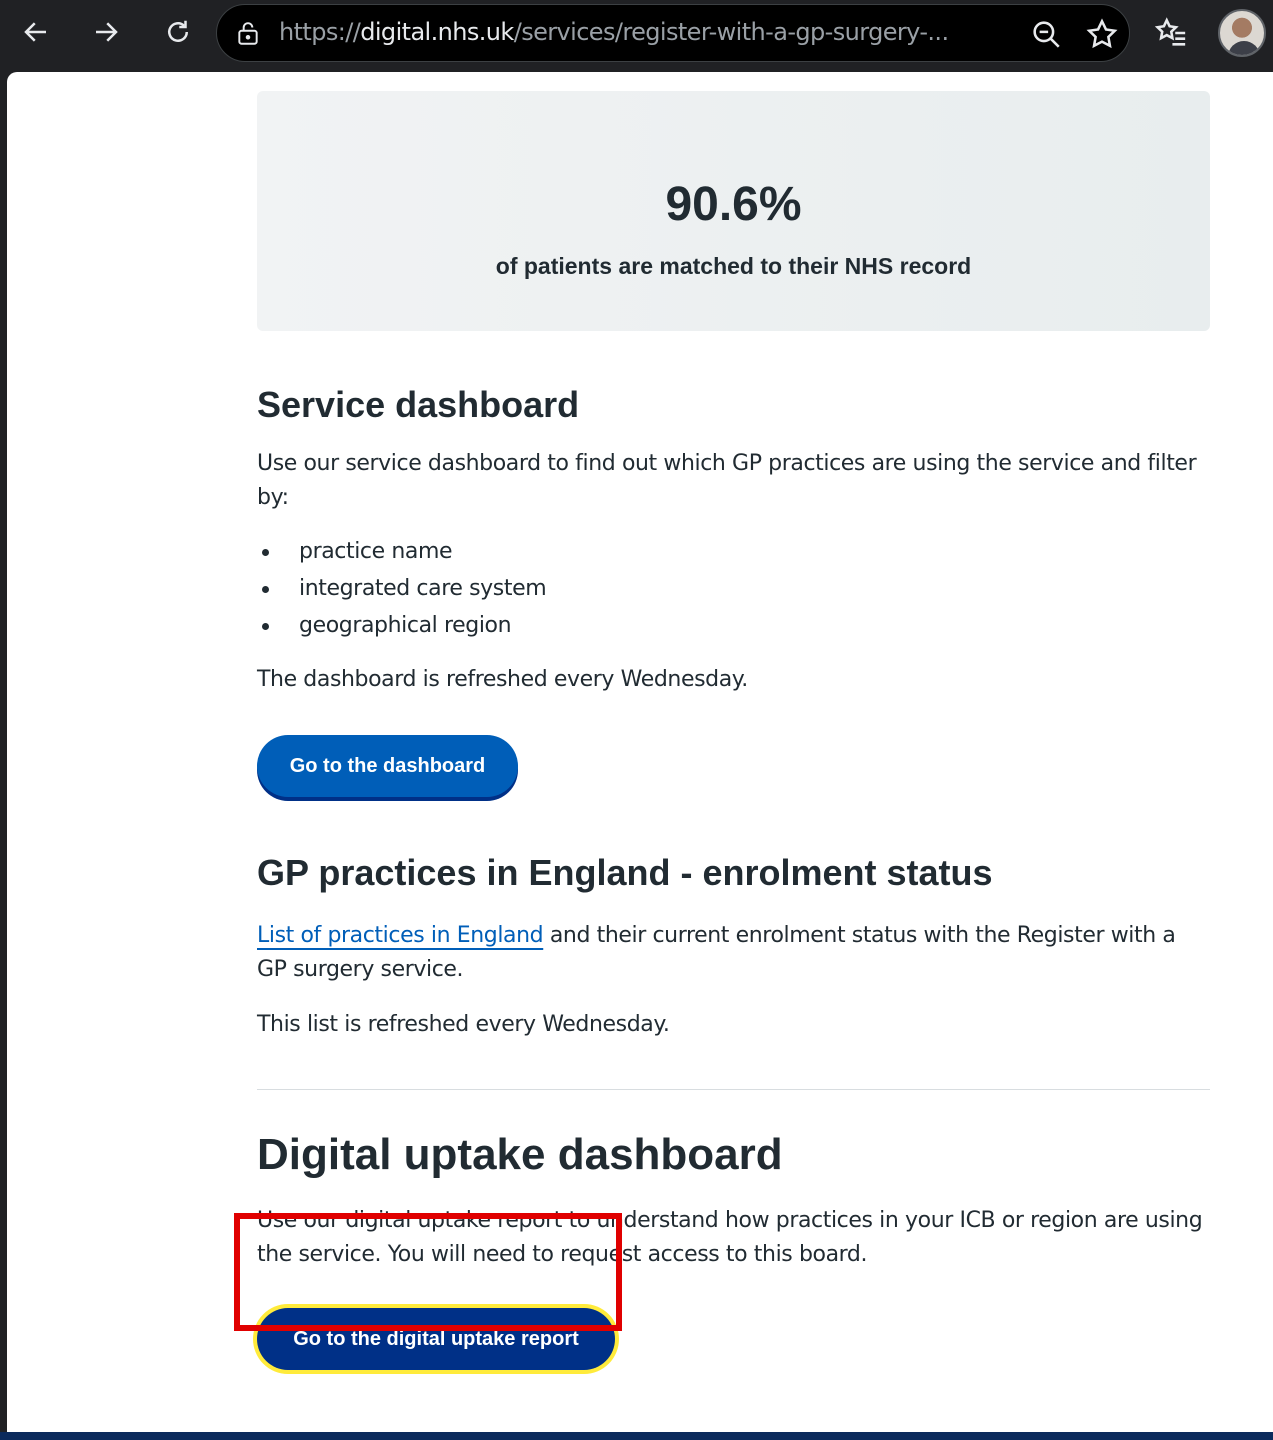  Describe the element at coordinates (401, 551) in the screenshot. I see `list-item: practice name` at that location.